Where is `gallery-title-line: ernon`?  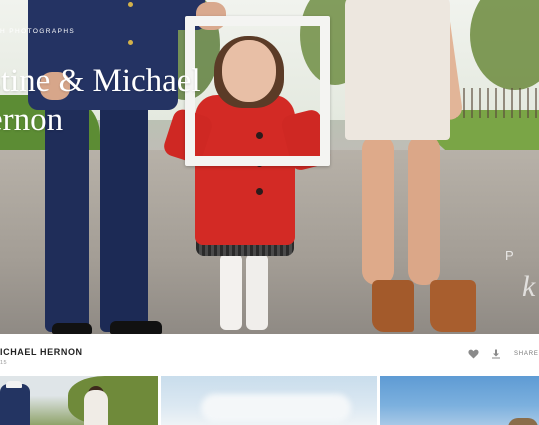
gallery-title-line: ernon is located at coordinates (32, 120).